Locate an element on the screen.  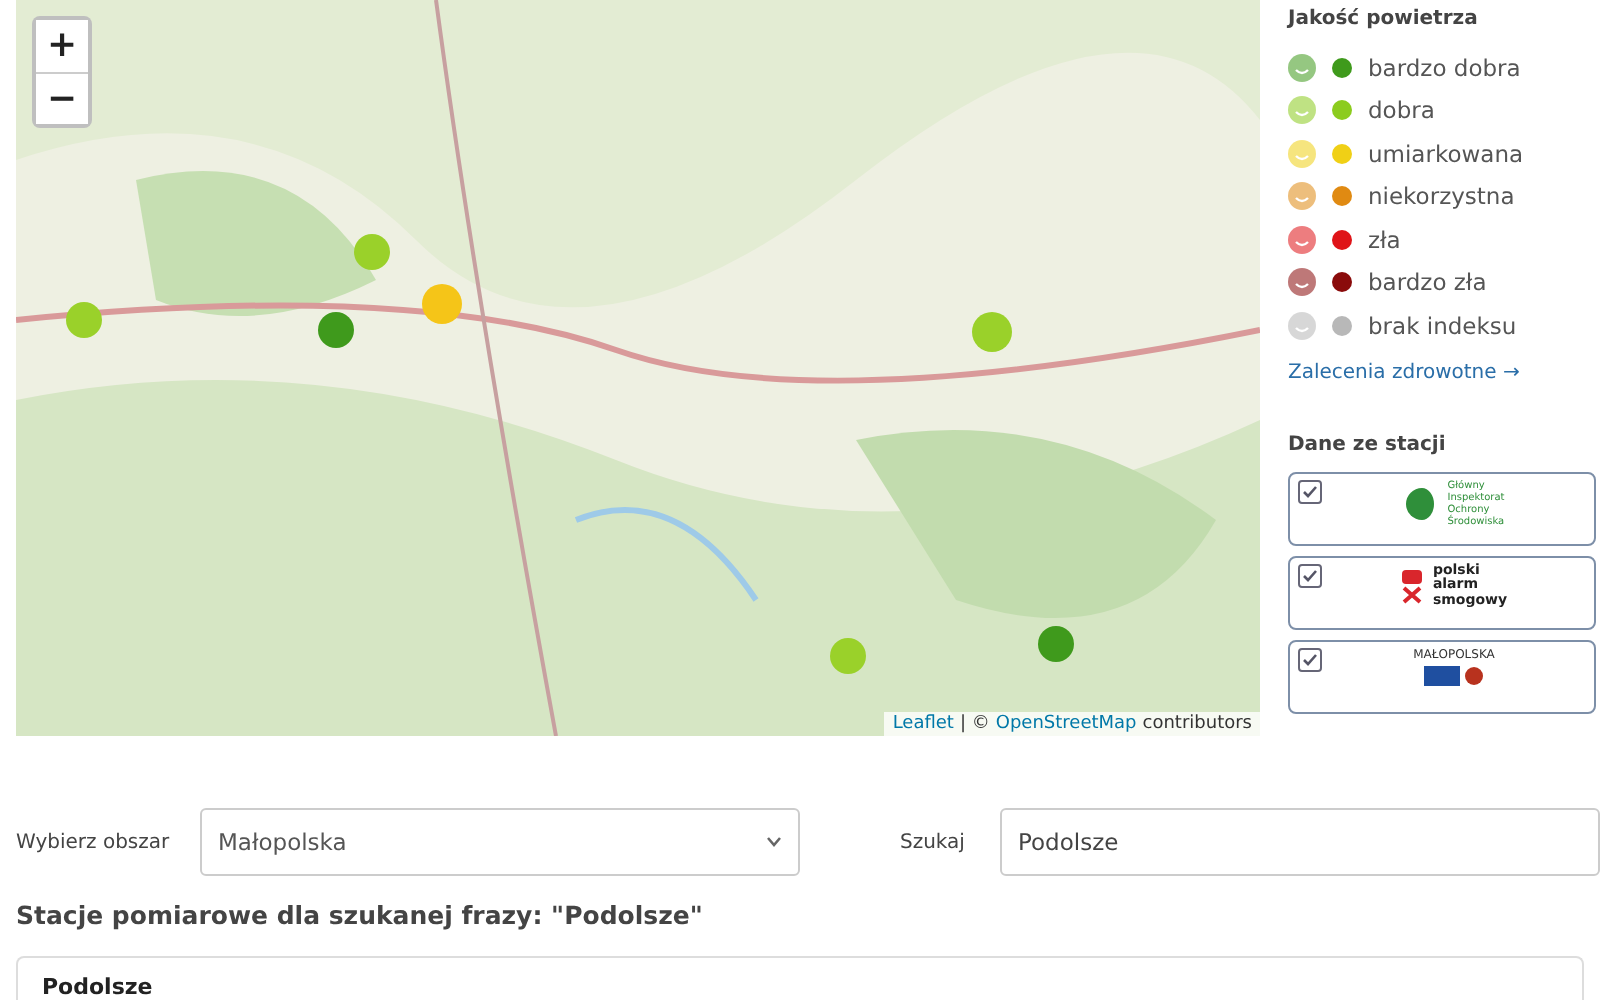
legend-label: brak indeksu is located at coordinates (1442, 325).